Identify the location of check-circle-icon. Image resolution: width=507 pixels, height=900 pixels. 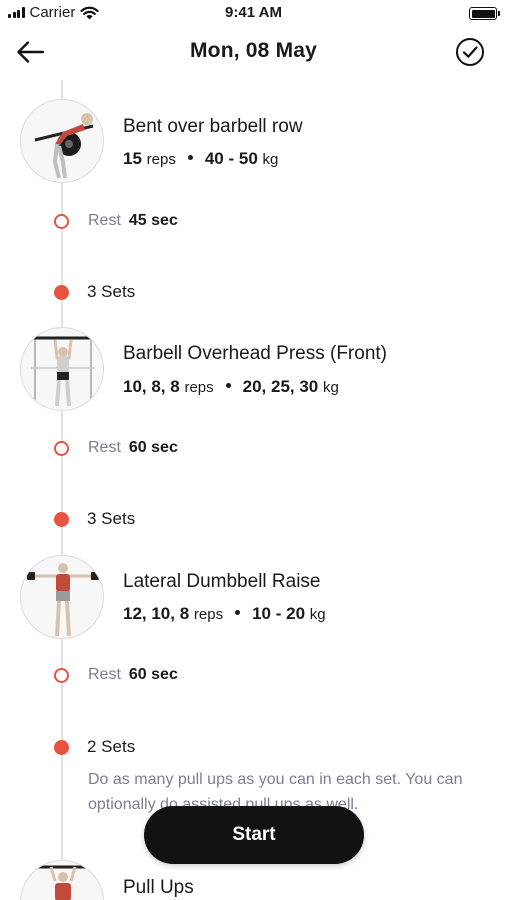
(470, 52).